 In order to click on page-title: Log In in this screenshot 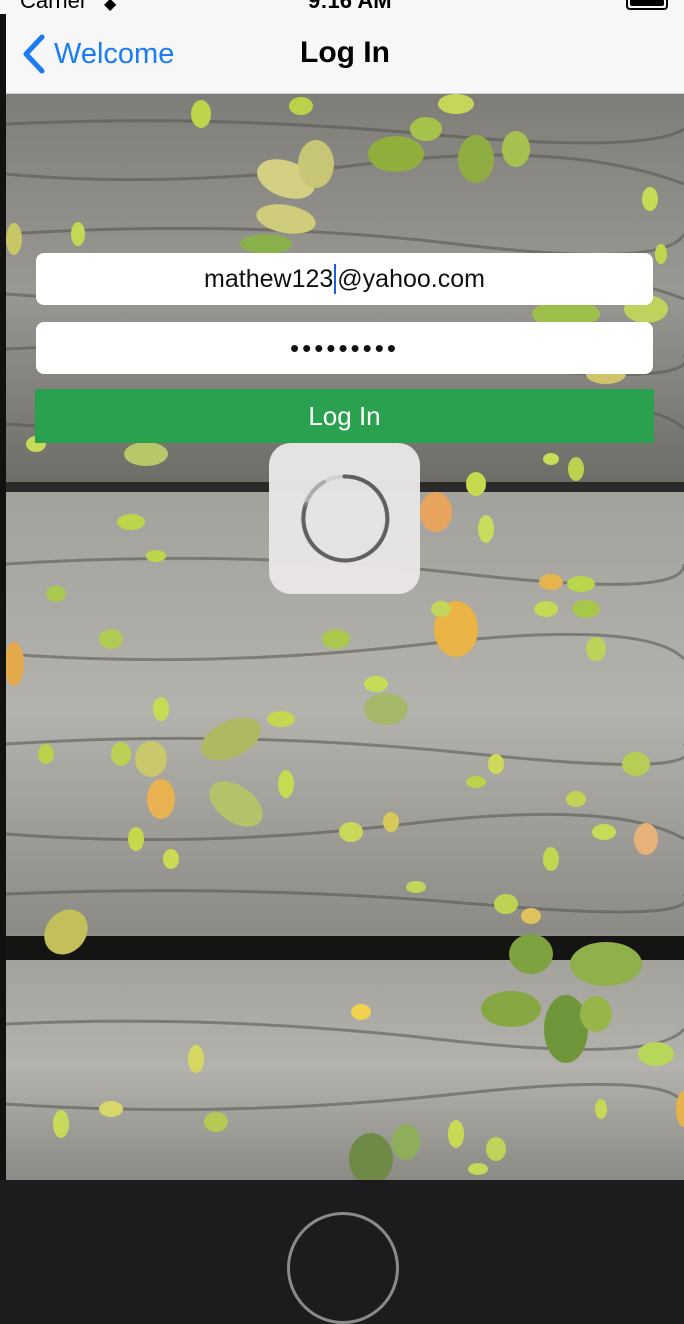, I will do `click(345, 52)`.